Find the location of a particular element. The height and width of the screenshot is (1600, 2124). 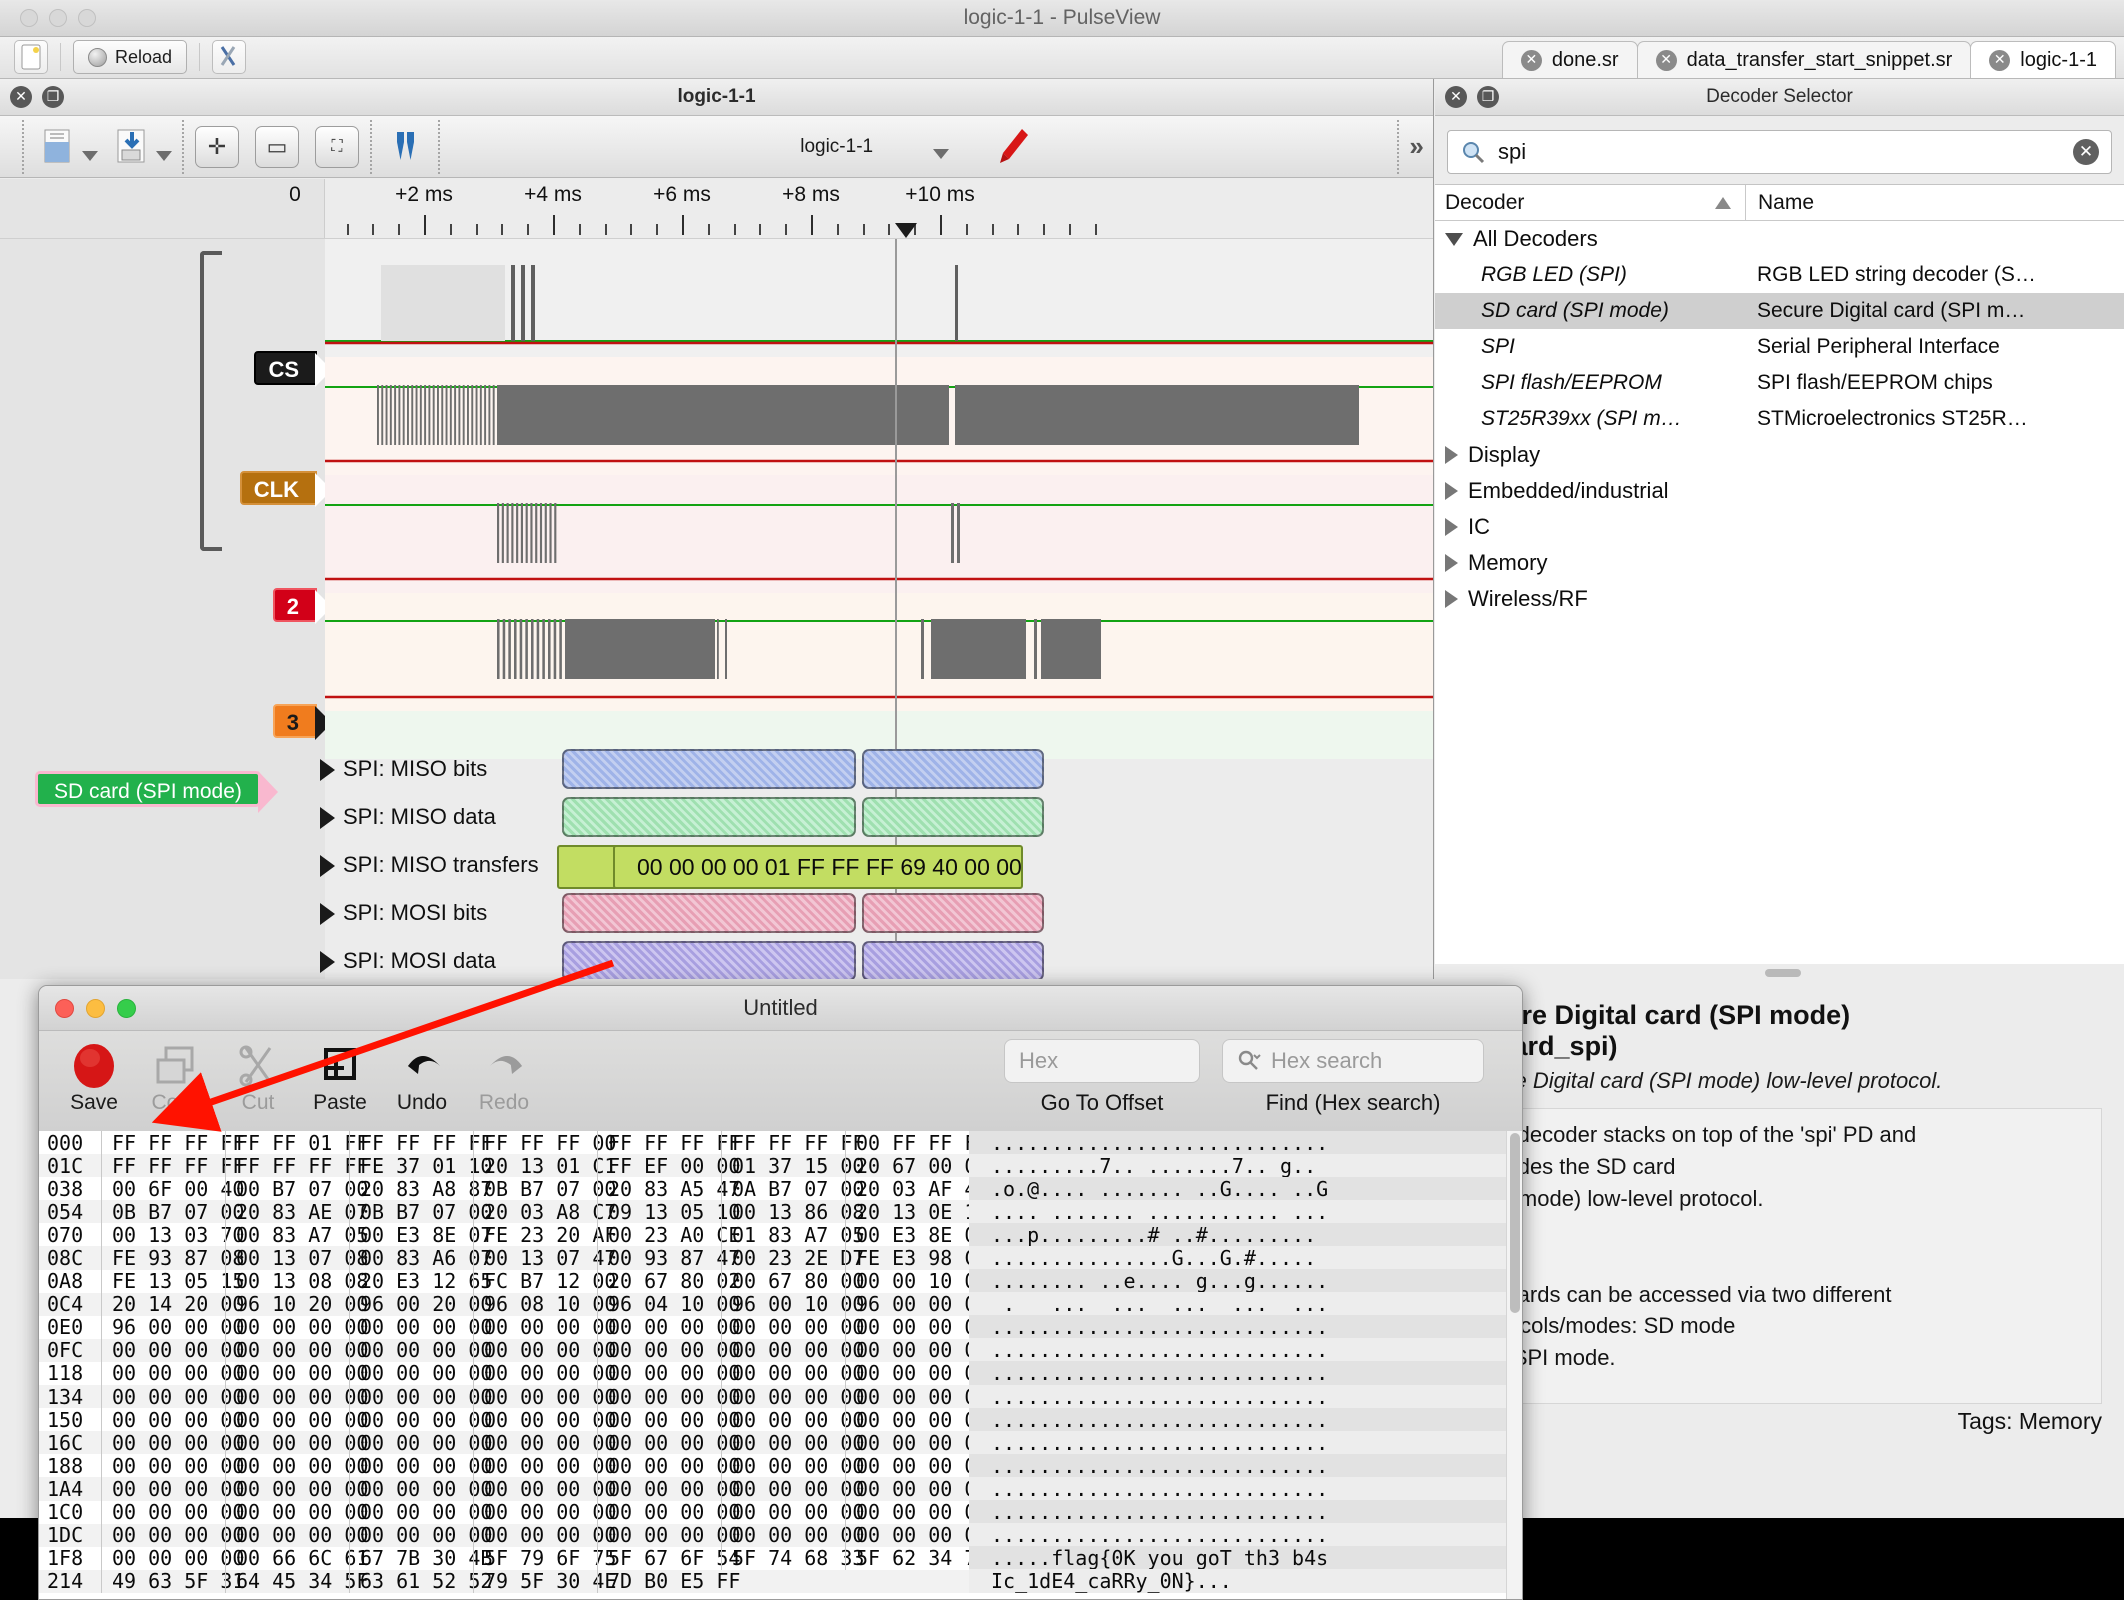

hex-byte-group: 00 23 2E D7 is located at coordinates (792, 1258).